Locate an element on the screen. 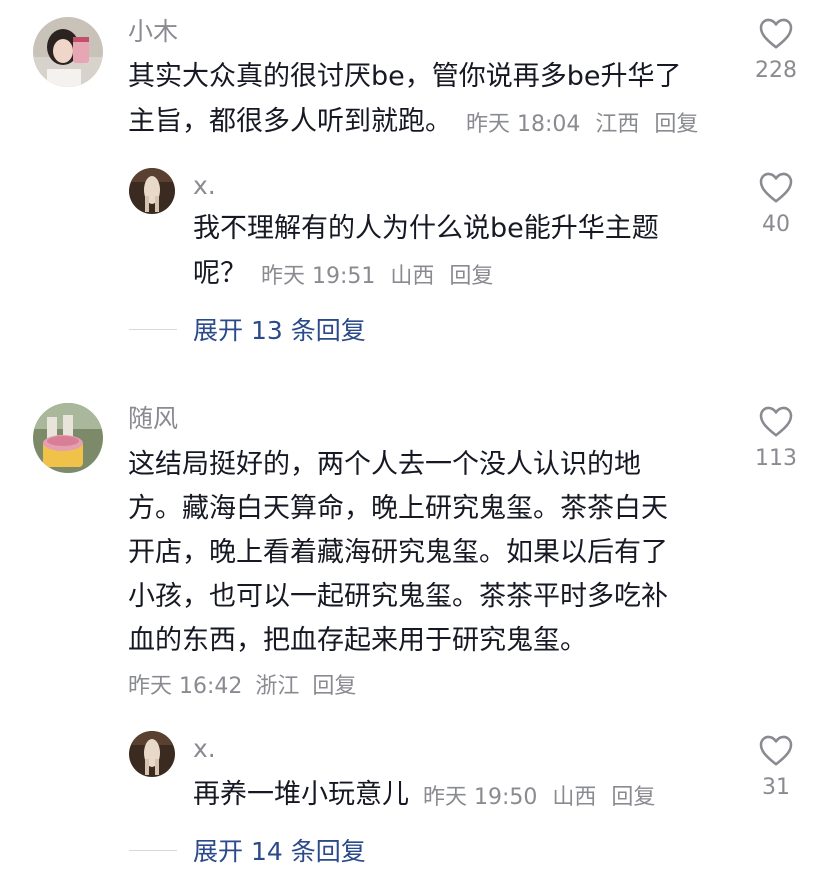 This screenshot has height=876, width=828. like-count: 40 is located at coordinates (776, 224).